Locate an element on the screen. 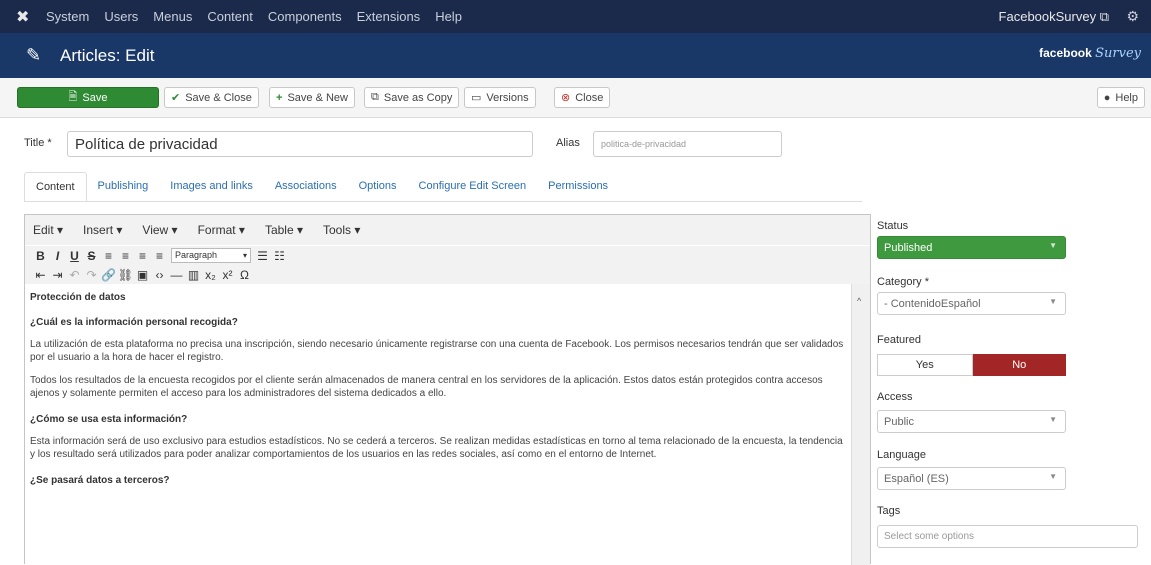 The image size is (1151, 565). menu-insert: Insert ▾ is located at coordinates (102, 230).